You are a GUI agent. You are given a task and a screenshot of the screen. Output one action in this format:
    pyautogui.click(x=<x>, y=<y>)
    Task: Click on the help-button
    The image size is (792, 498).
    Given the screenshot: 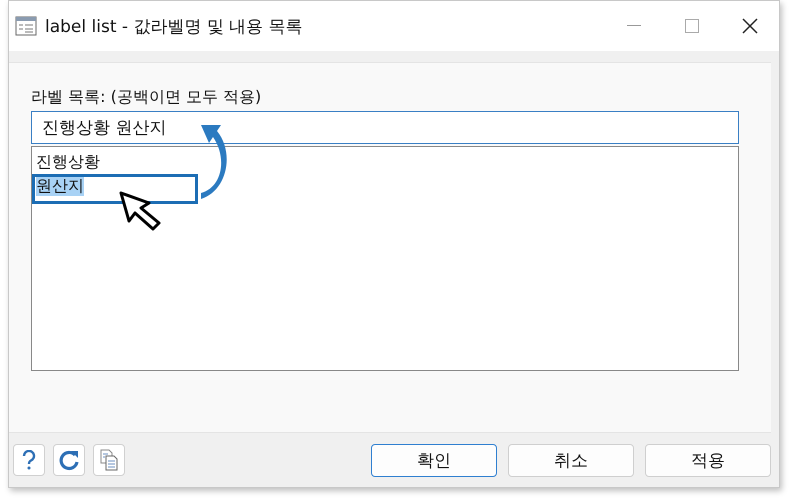 What is the action you would take?
    pyautogui.click(x=29, y=460)
    